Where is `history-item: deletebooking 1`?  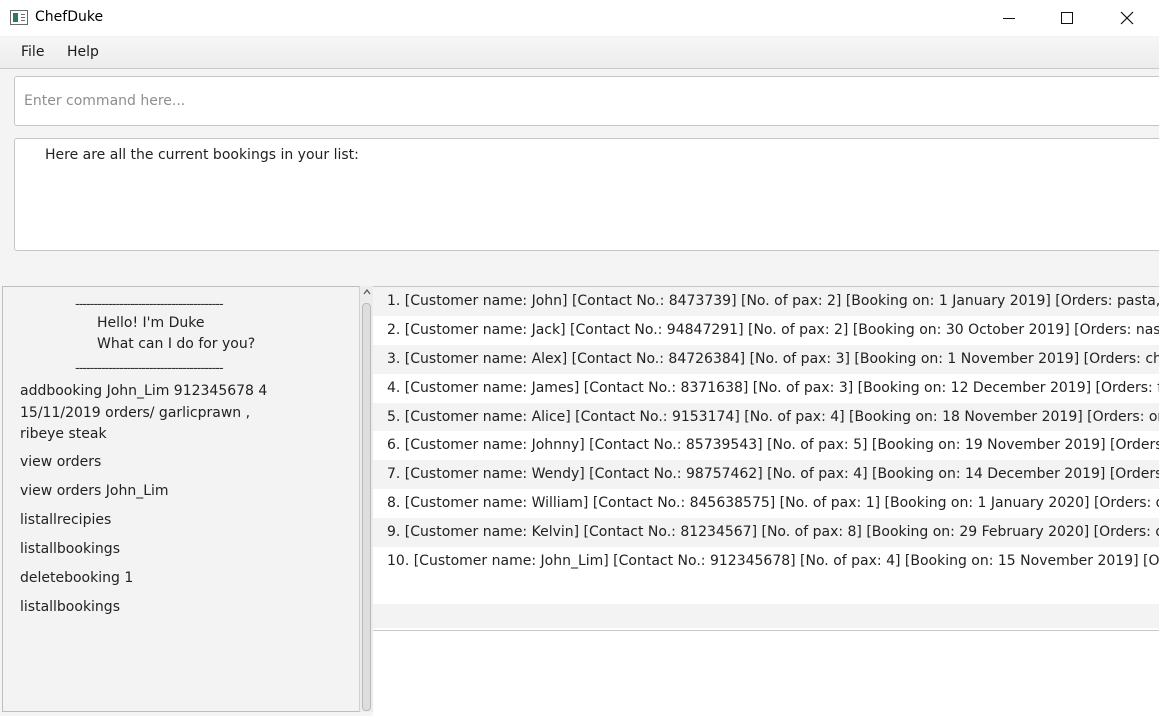
history-item: deletebooking 1 is located at coordinates (77, 578).